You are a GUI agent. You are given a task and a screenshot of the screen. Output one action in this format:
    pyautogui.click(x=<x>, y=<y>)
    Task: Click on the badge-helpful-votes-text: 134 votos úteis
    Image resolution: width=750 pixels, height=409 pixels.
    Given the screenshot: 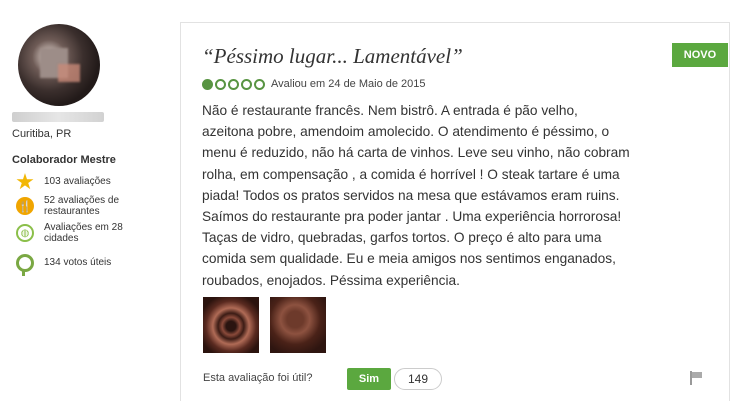 What is the action you would take?
    pyautogui.click(x=78, y=262)
    